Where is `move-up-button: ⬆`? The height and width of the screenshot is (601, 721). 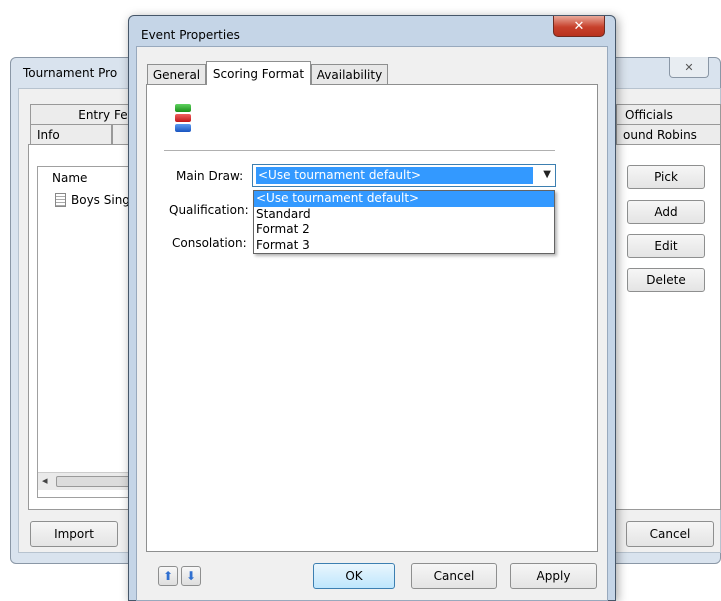
move-up-button: ⬆ is located at coordinates (168, 576).